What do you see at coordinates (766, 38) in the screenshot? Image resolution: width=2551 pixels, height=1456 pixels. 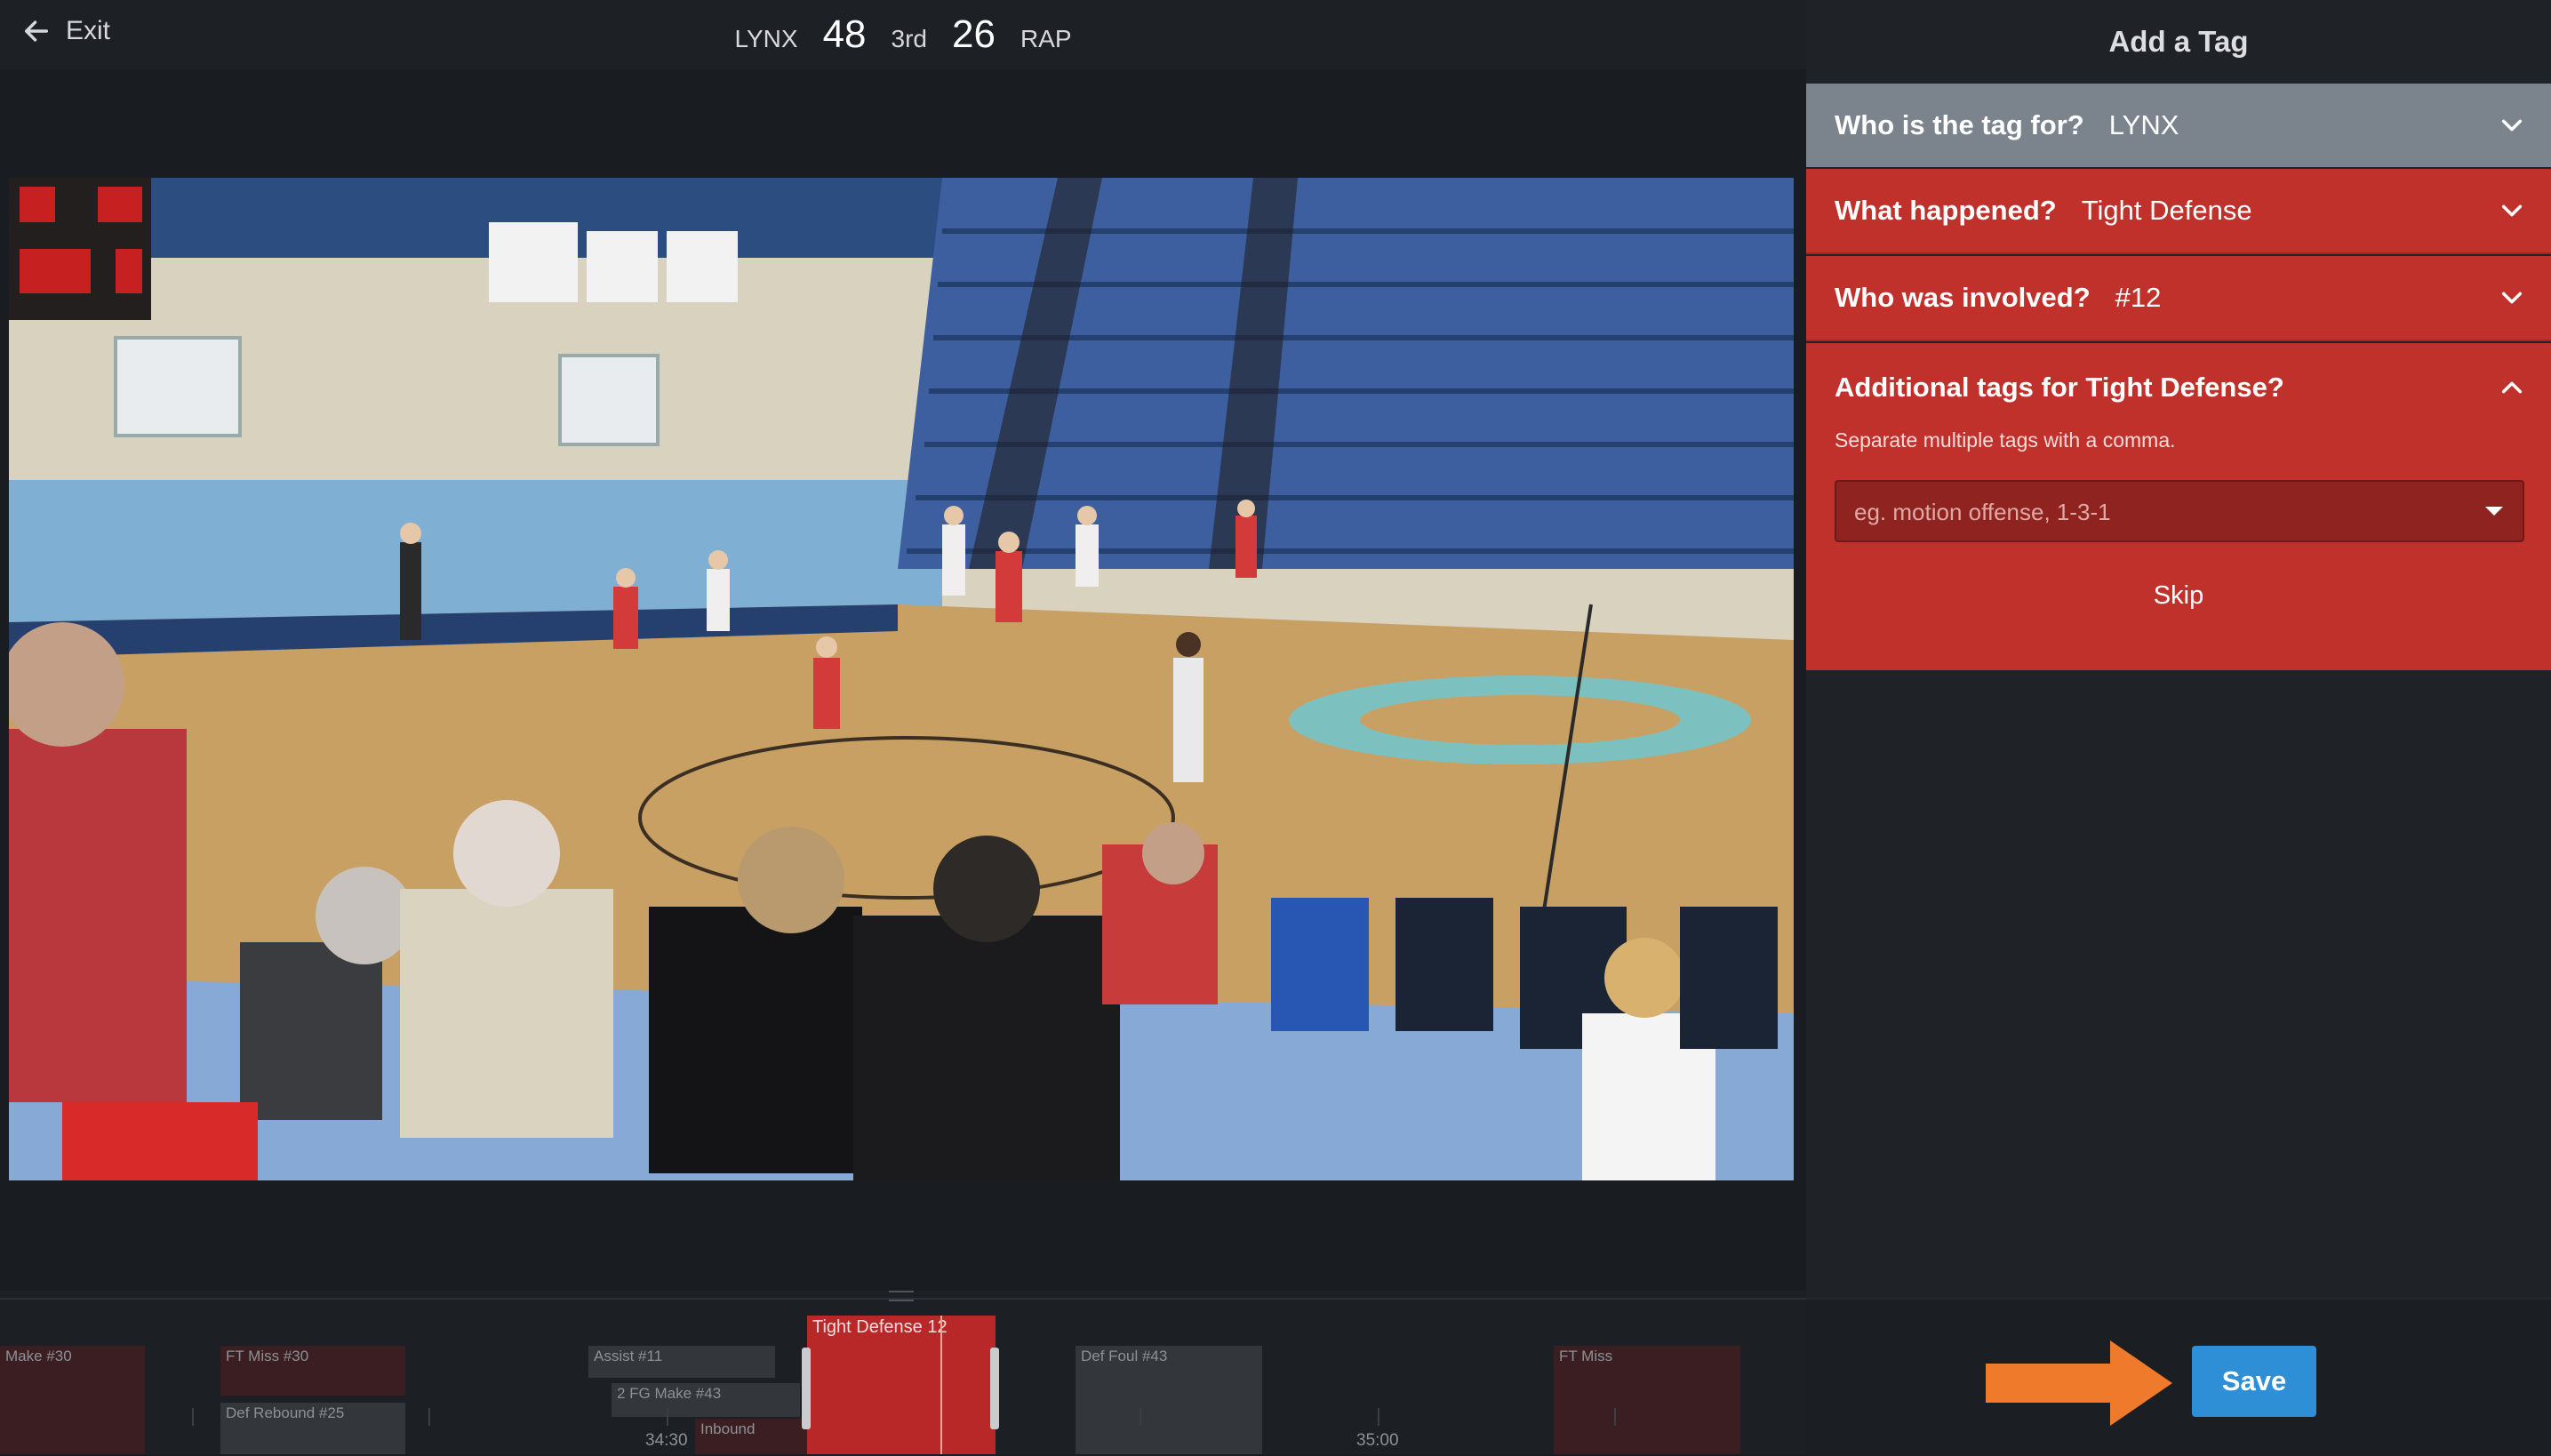 I see `home-team-name: LYNX` at bounding box center [766, 38].